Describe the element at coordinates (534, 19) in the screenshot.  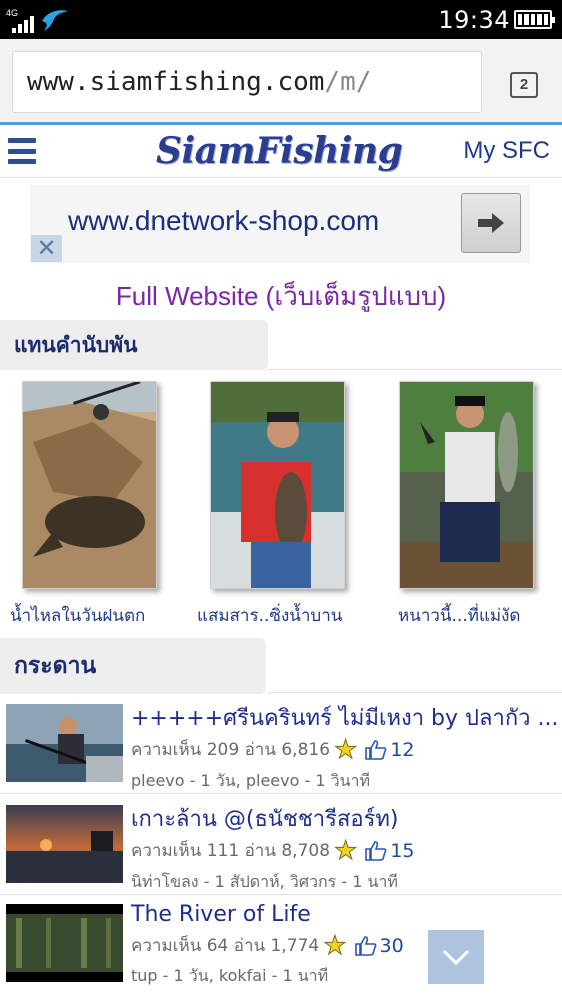
I see `battery-icon` at that location.